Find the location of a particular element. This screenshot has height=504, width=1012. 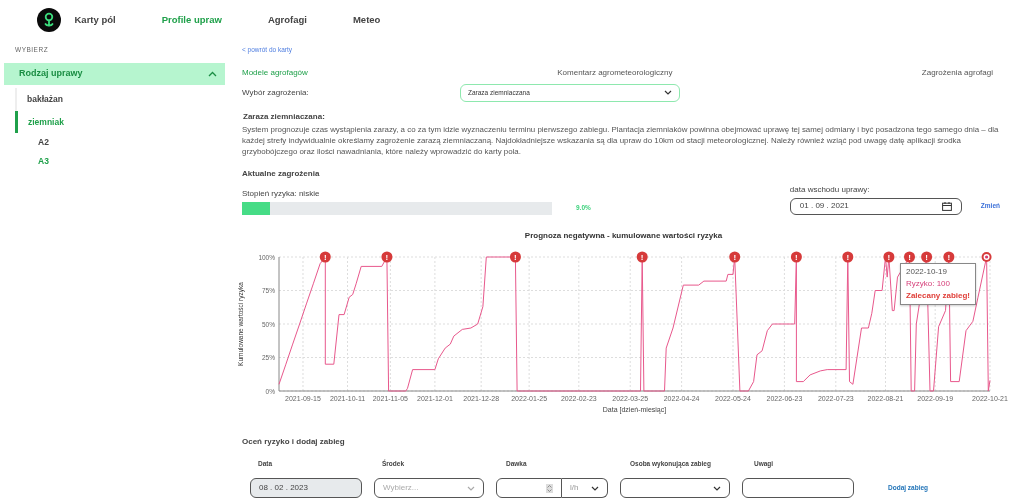

accordion-header: Rodzaj uprawy is located at coordinates (114, 73).